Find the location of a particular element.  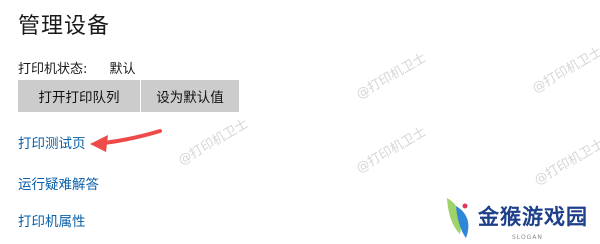

printer-status-row: 打印机状态: 默认 is located at coordinates (77, 67).